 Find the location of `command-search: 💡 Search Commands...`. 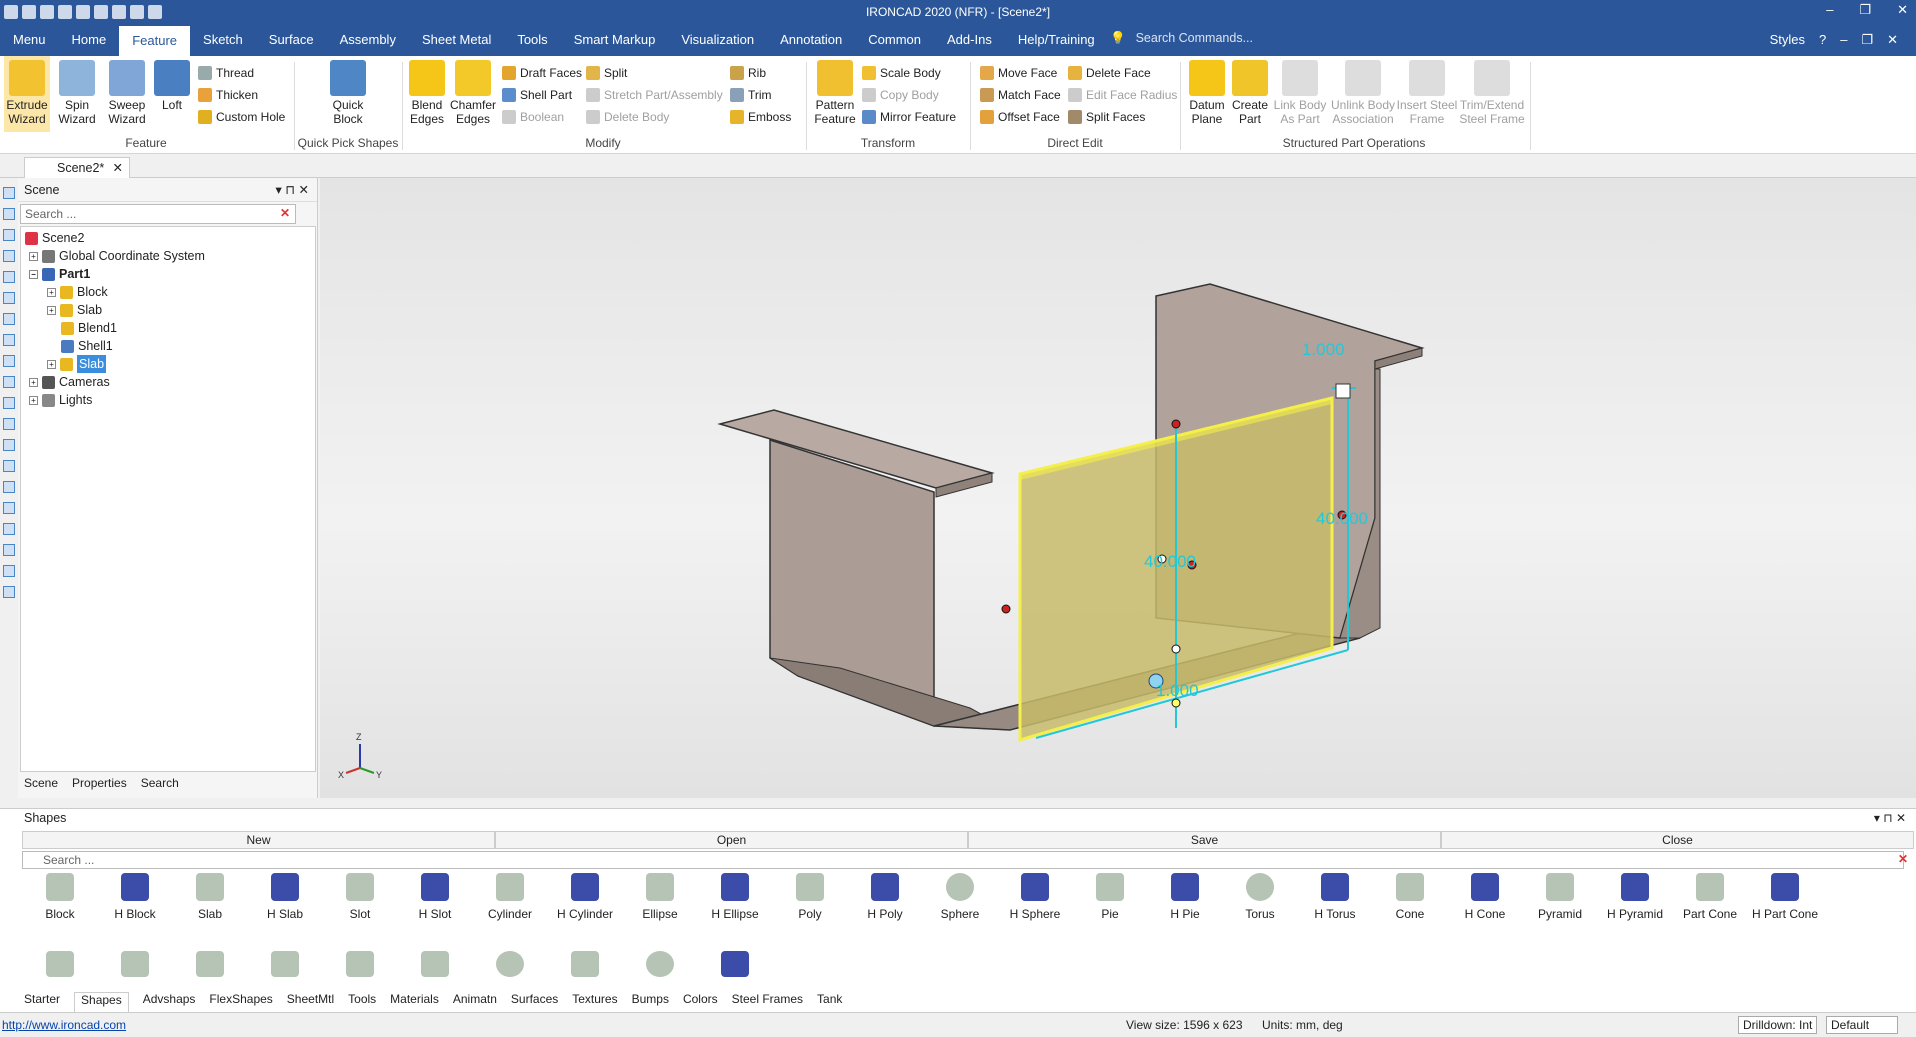

command-search: 💡 Search Commands... is located at coordinates (1181, 38).